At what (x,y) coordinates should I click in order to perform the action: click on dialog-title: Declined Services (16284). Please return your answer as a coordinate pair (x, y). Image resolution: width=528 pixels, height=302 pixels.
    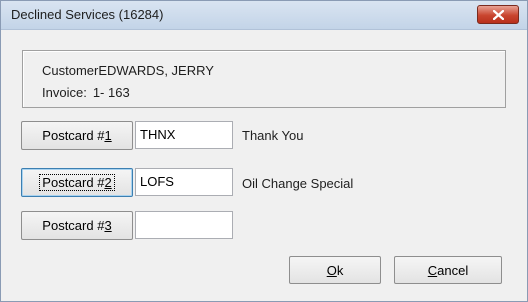
    Looking at the image, I should click on (87, 14).